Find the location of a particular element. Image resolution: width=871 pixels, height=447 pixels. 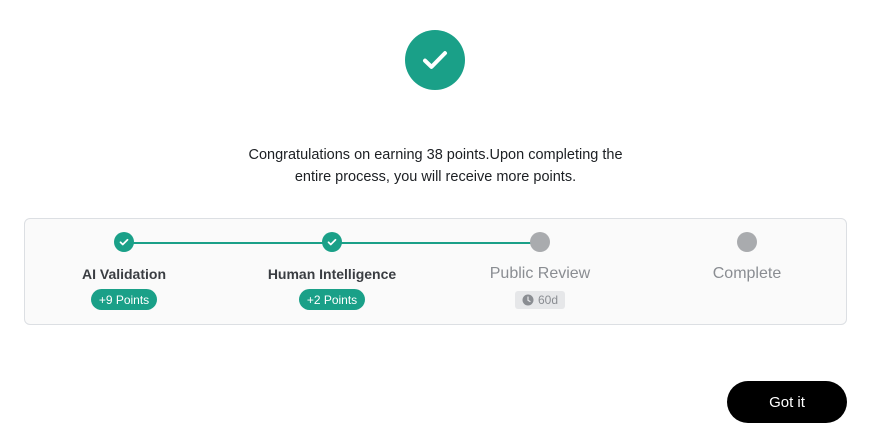

step-complete: Complete is located at coordinates (747, 251).